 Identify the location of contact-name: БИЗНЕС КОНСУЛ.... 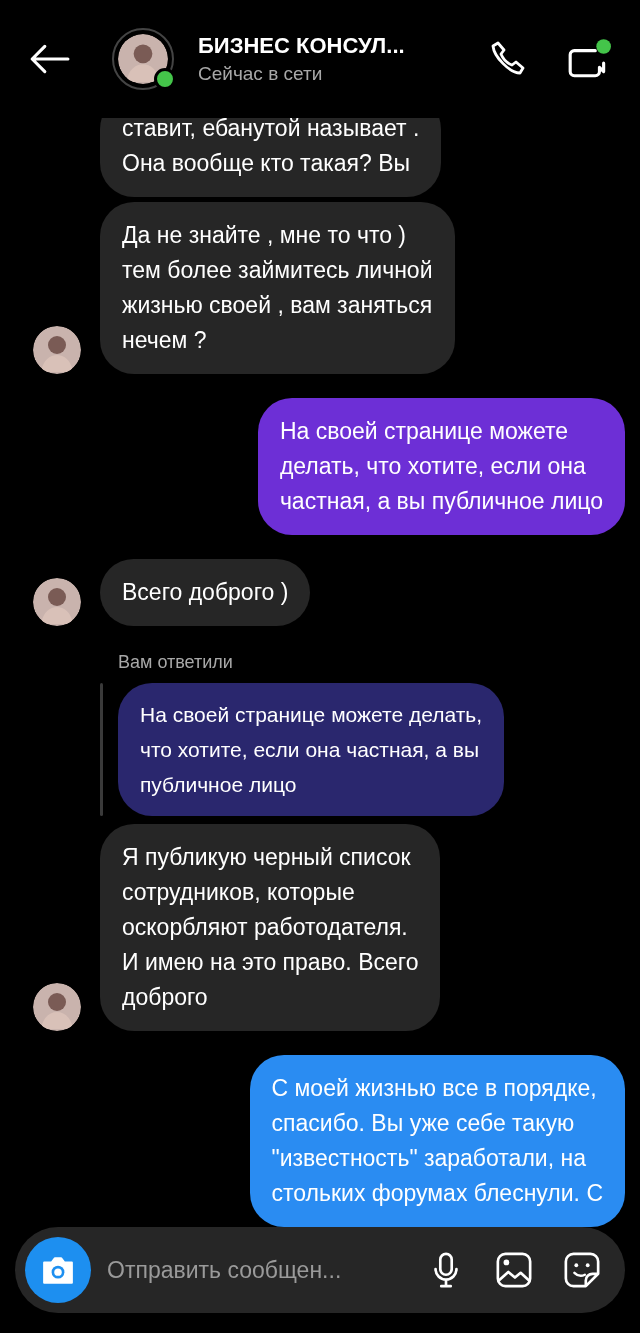
(343, 46).